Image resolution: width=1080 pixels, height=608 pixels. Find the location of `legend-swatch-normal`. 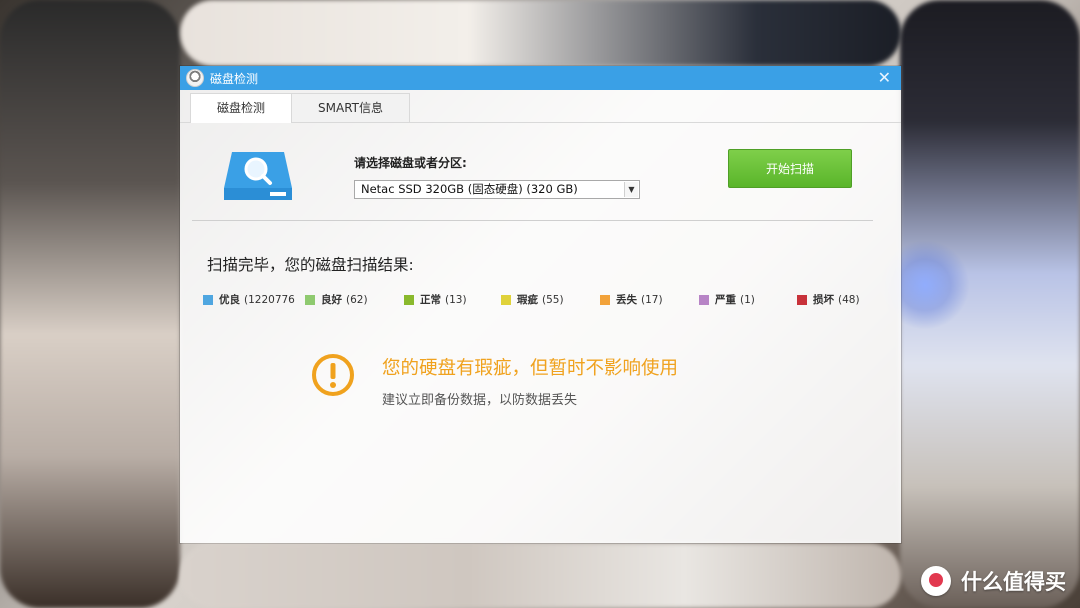

legend-swatch-normal is located at coordinates (409, 299).